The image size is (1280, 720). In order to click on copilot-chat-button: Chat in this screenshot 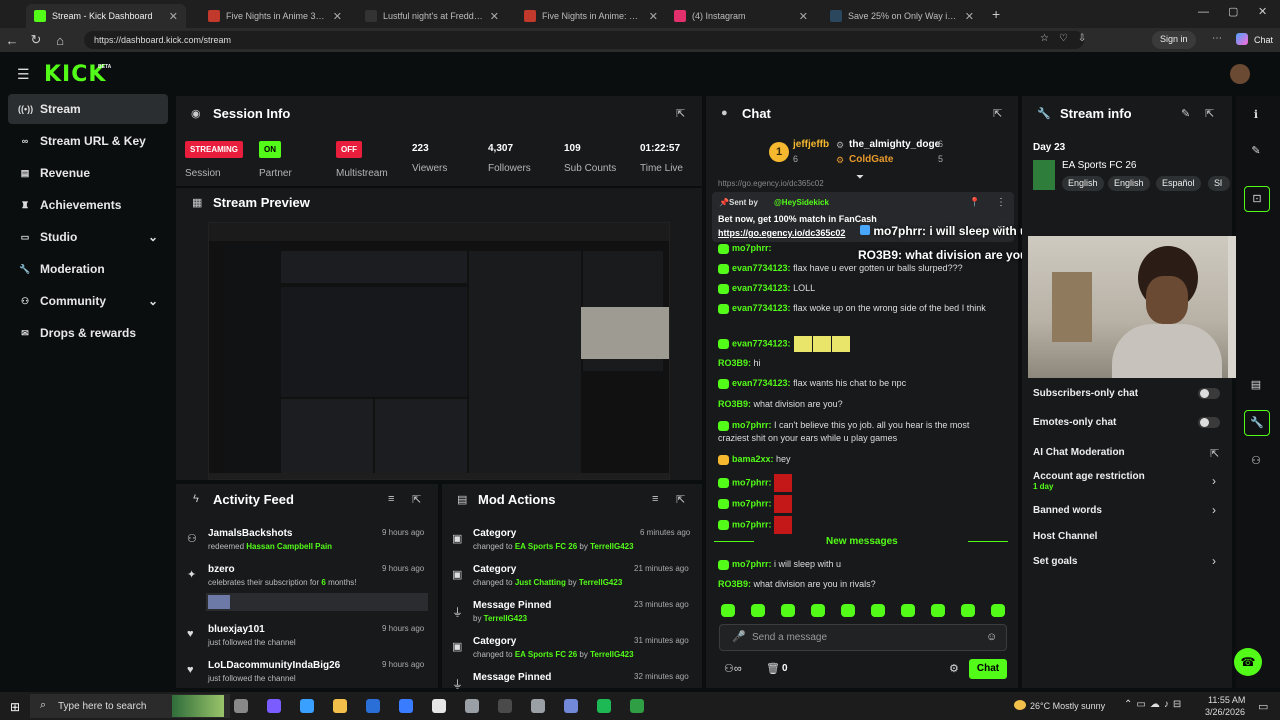, I will do `click(1263, 40)`.